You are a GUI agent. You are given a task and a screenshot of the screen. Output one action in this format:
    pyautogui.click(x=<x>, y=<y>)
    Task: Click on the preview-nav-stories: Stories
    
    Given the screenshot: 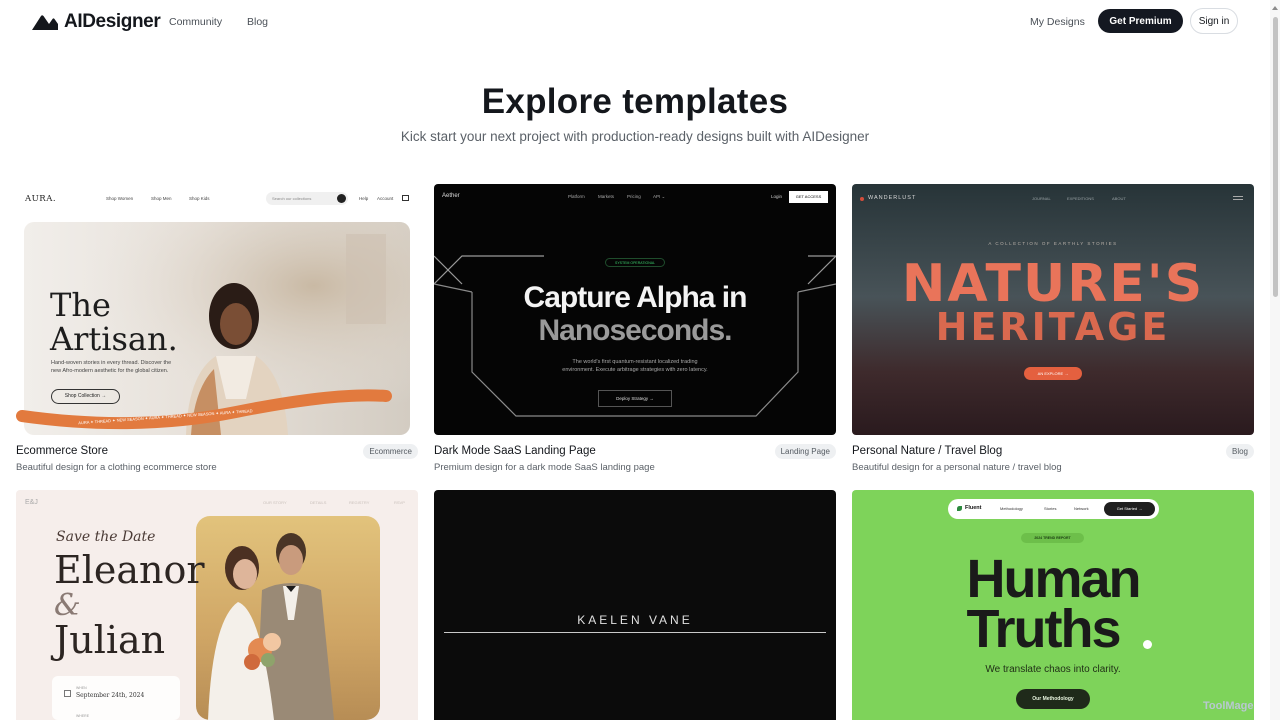 What is the action you would take?
    pyautogui.click(x=1050, y=508)
    